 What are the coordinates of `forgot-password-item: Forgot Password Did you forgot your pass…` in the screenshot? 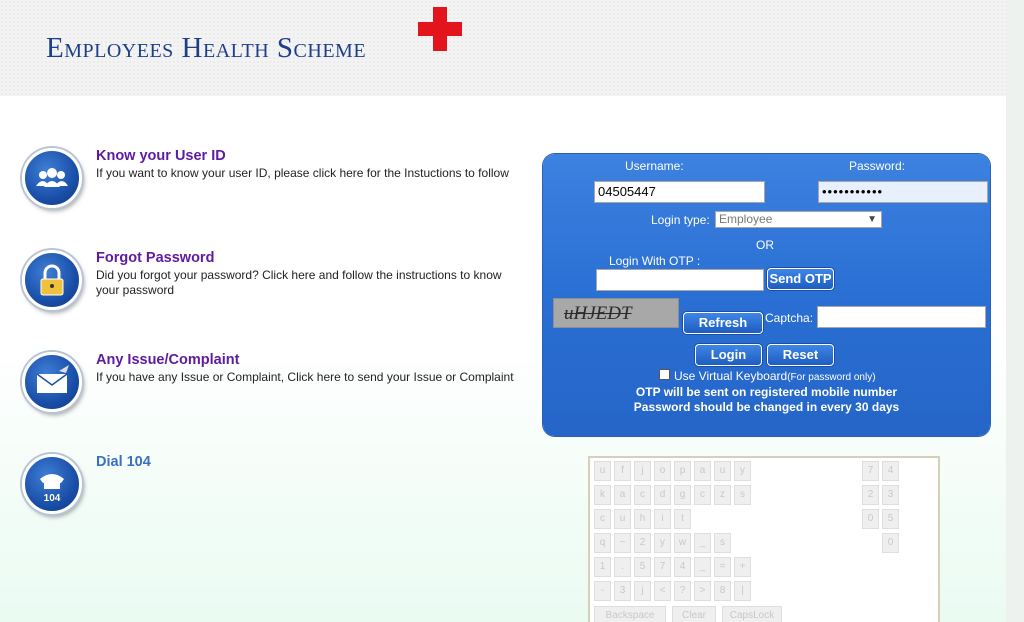 It's located at (277, 285).